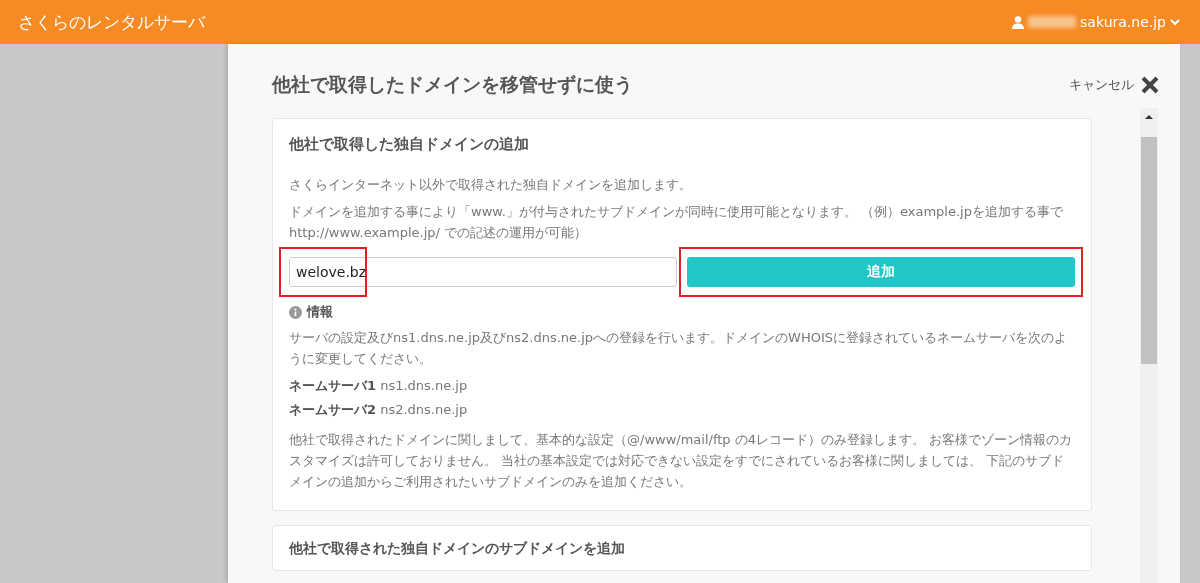 Image resolution: width=1200 pixels, height=583 pixels. I want to click on info-icon, so click(295, 312).